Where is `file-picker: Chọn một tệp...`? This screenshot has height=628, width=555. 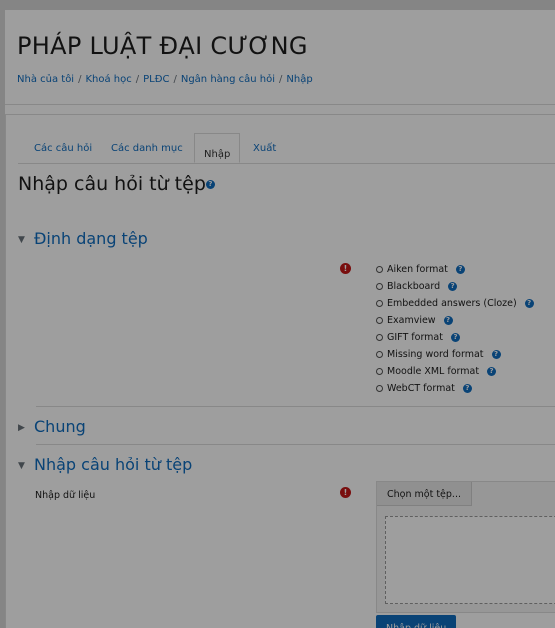 file-picker: Chọn một tệp... is located at coordinates (465, 547).